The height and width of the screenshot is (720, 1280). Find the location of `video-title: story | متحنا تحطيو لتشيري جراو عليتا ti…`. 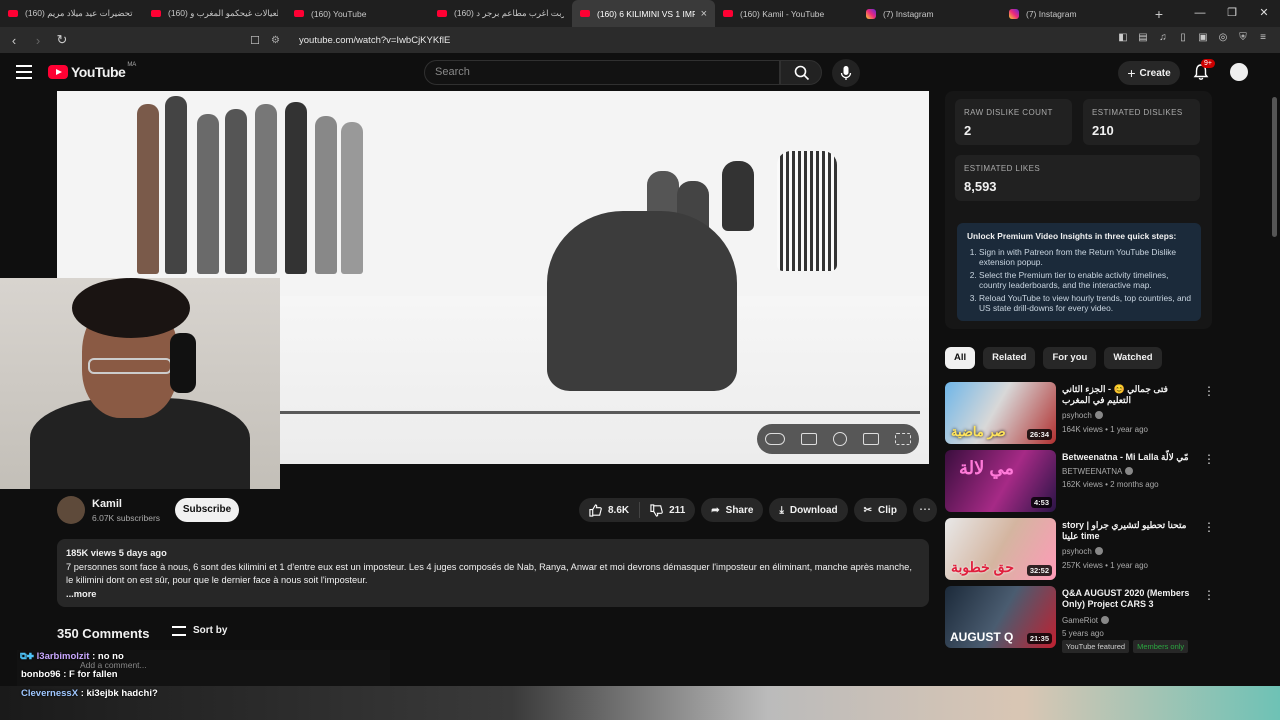

video-title: story | متحنا تحطيو لتشيري جراو عليتا ti… is located at coordinates (1127, 531).